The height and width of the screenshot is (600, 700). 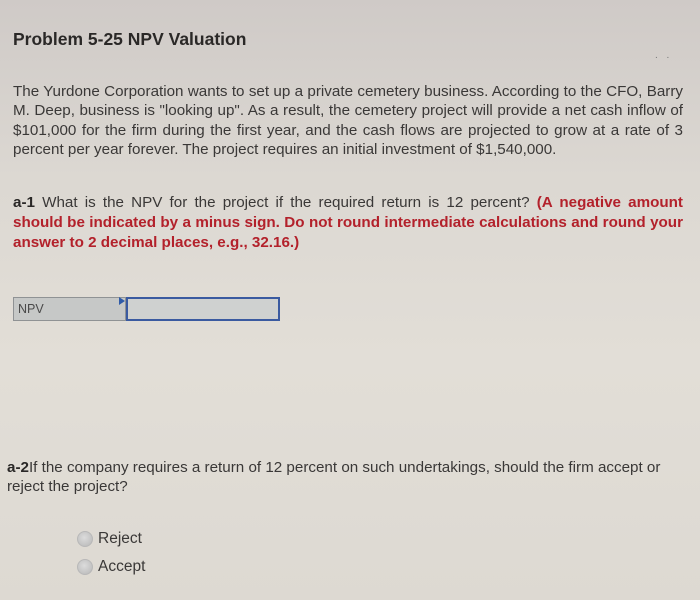 What do you see at coordinates (663, 55) in the screenshot?
I see `more-options-icon: . .` at bounding box center [663, 55].